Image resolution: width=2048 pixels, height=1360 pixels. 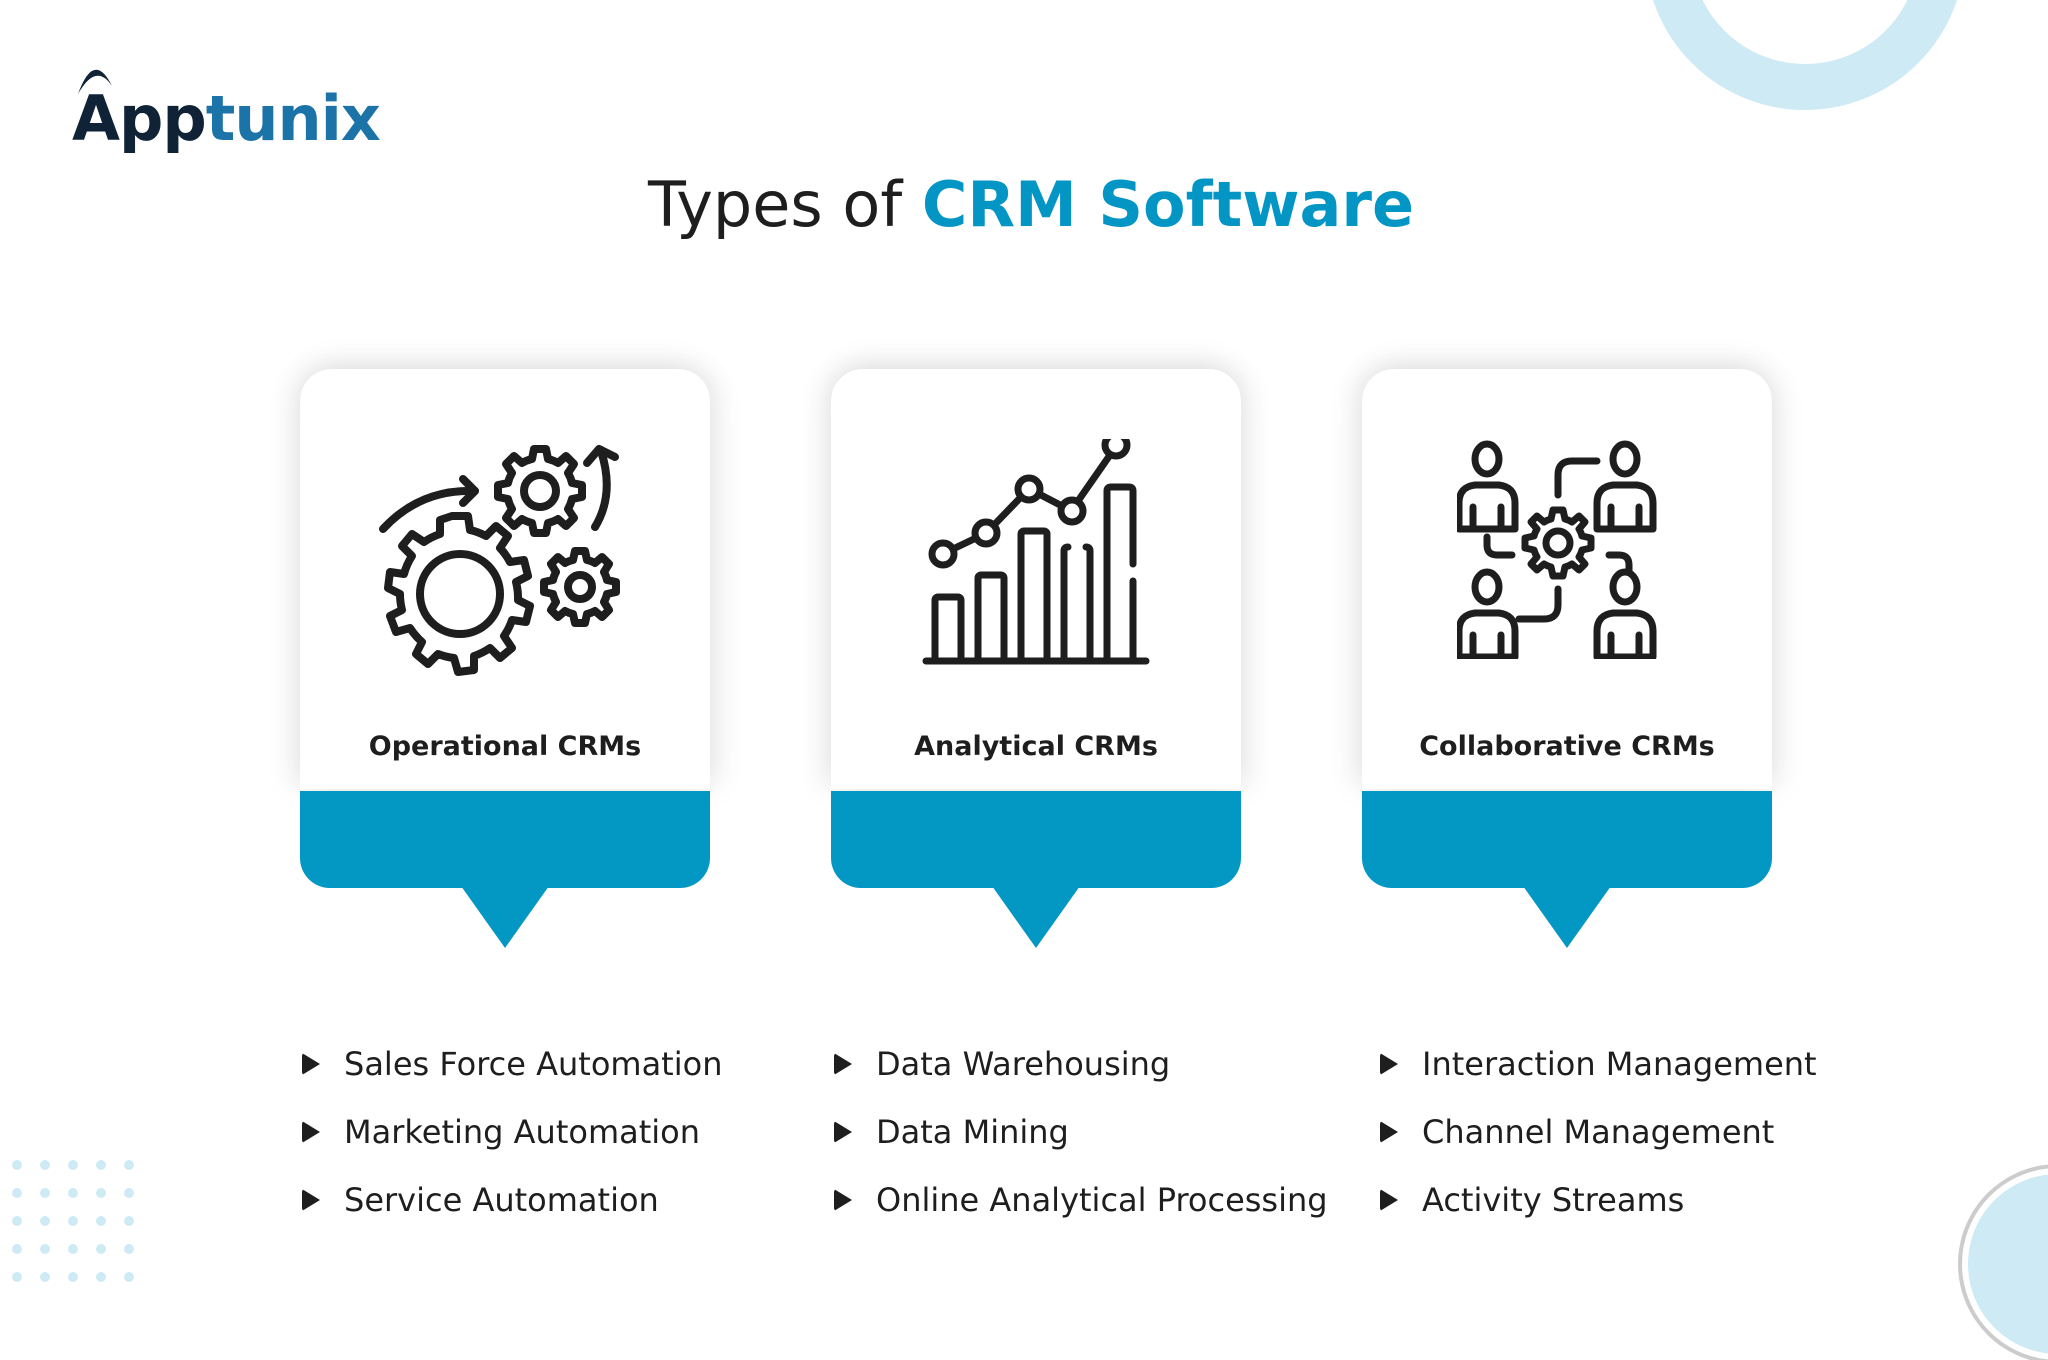 I want to click on list-item: Interaction Management, so click(x=1598, y=1064).